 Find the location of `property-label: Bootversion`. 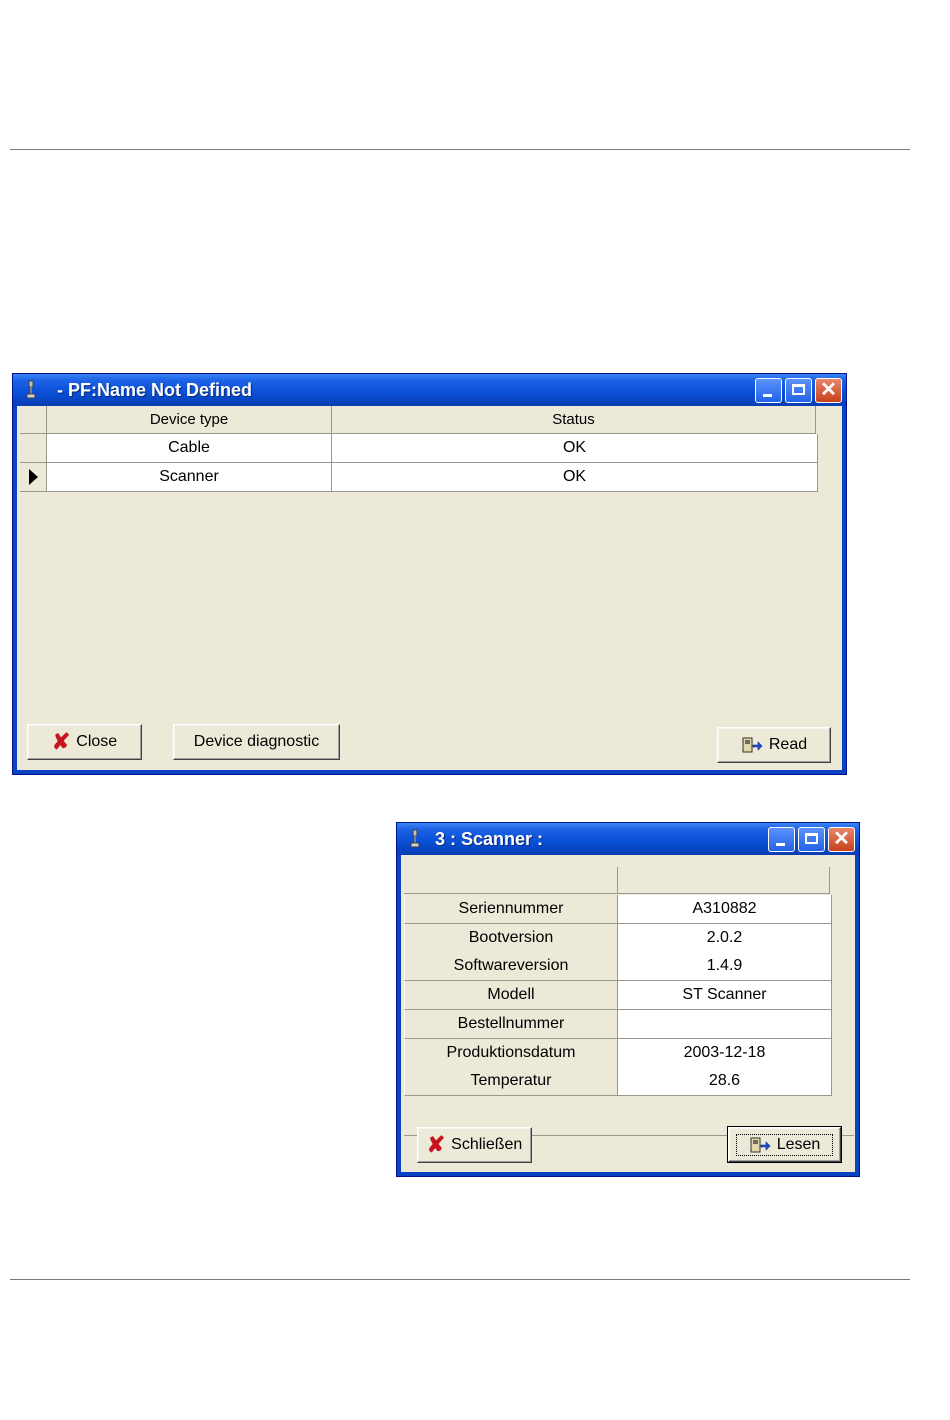

property-label: Bootversion is located at coordinates (511, 938).